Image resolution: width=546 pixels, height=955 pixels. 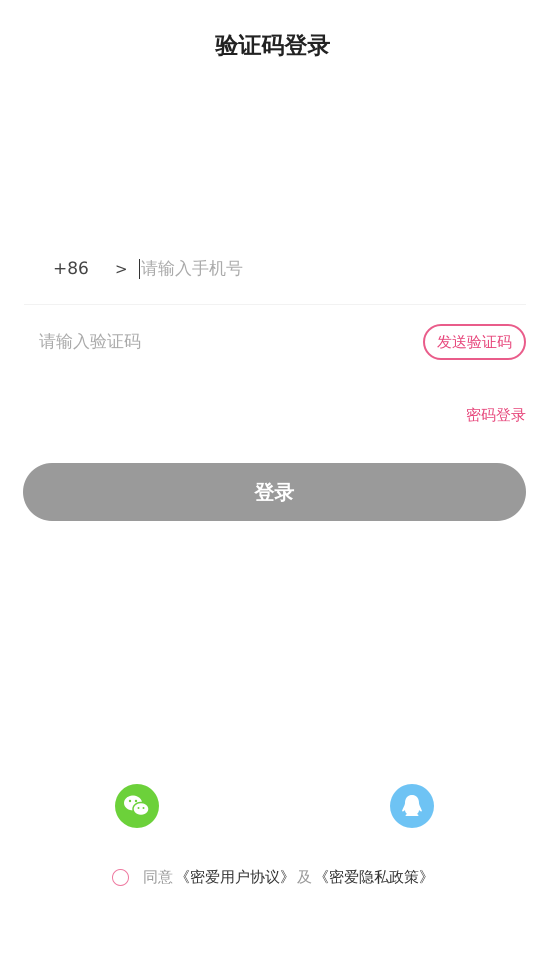 I want to click on privacy-policy-link: 《密爱隐私政策》, so click(x=374, y=877).